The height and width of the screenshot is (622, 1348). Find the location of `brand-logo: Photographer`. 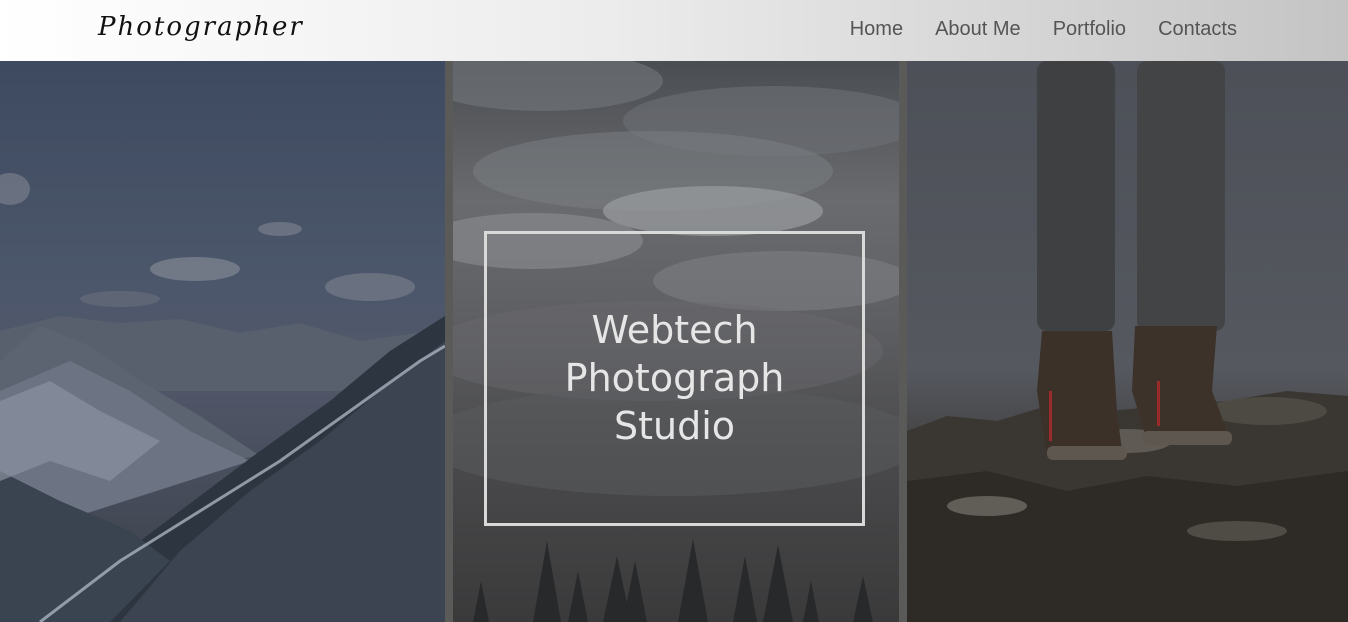

brand-logo: Photographer is located at coordinates (201, 27).